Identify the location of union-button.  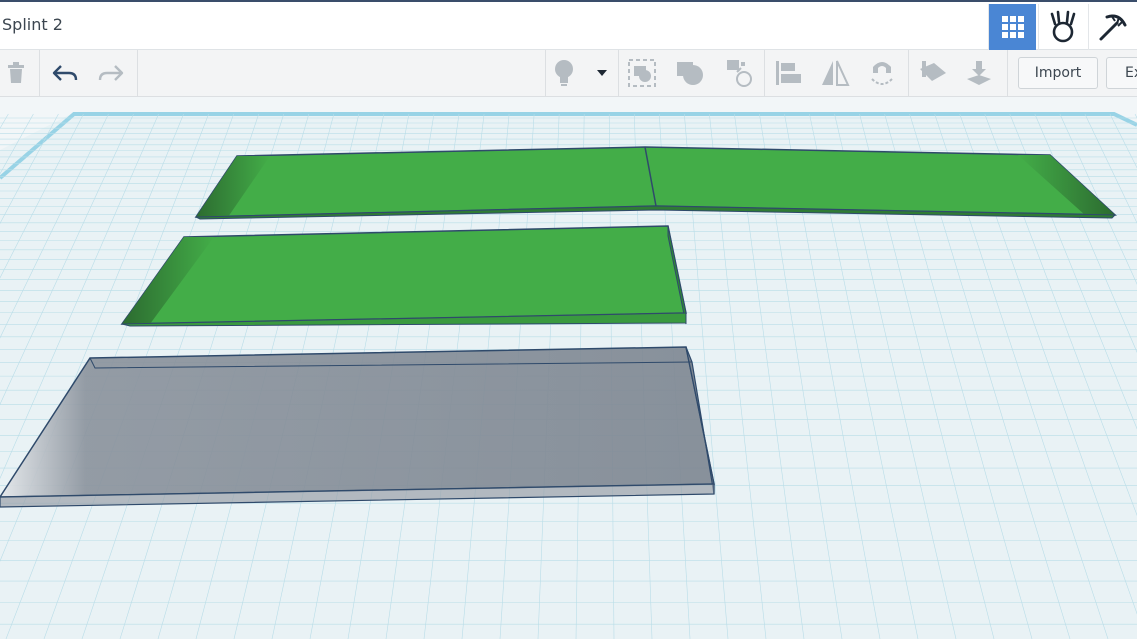
(690, 73).